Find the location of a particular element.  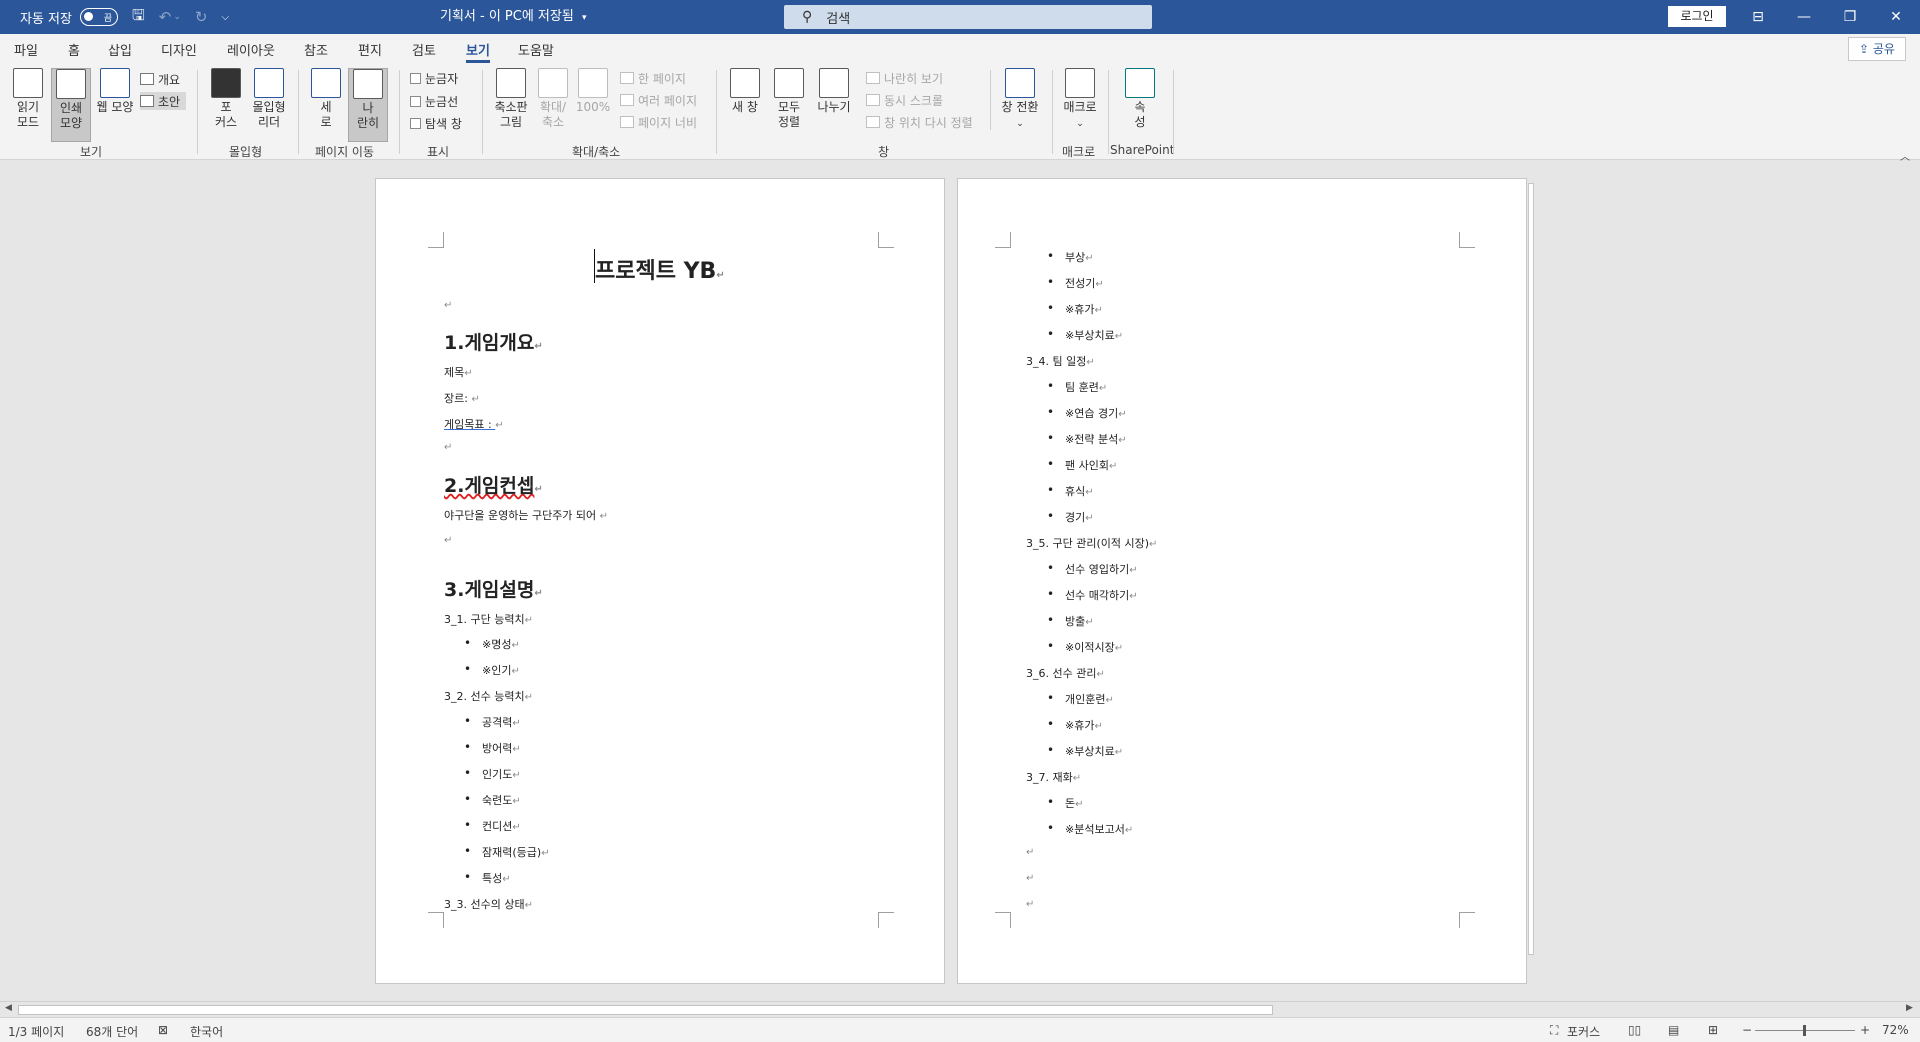

web-layout-view-icon: ⊞ is located at coordinates (1713, 1030).